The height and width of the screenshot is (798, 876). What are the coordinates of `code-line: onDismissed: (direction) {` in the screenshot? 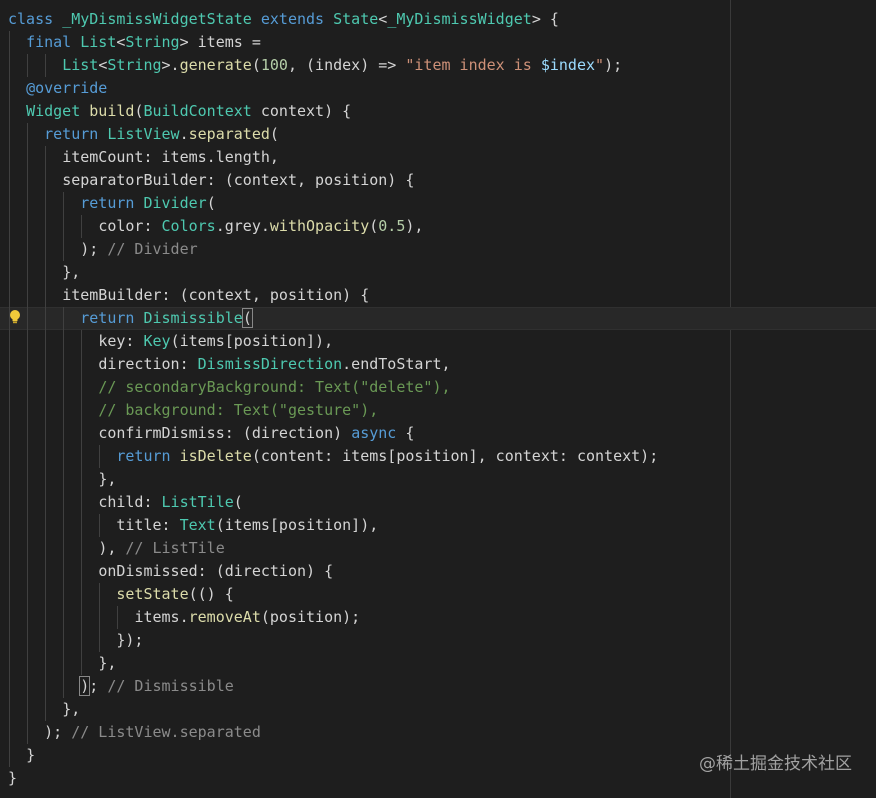 It's located at (442, 571).